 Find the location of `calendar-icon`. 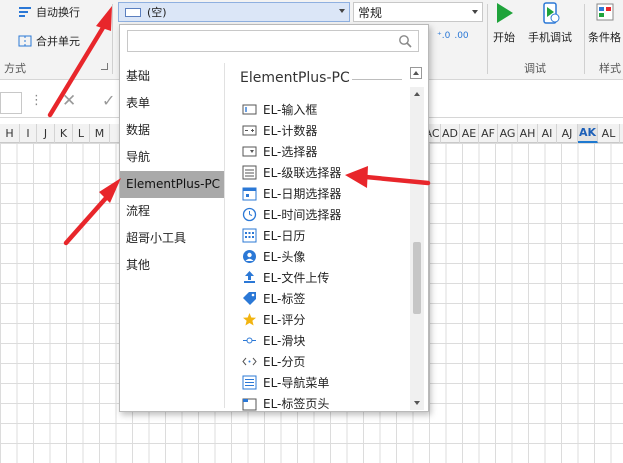

calendar-icon is located at coordinates (249, 235).